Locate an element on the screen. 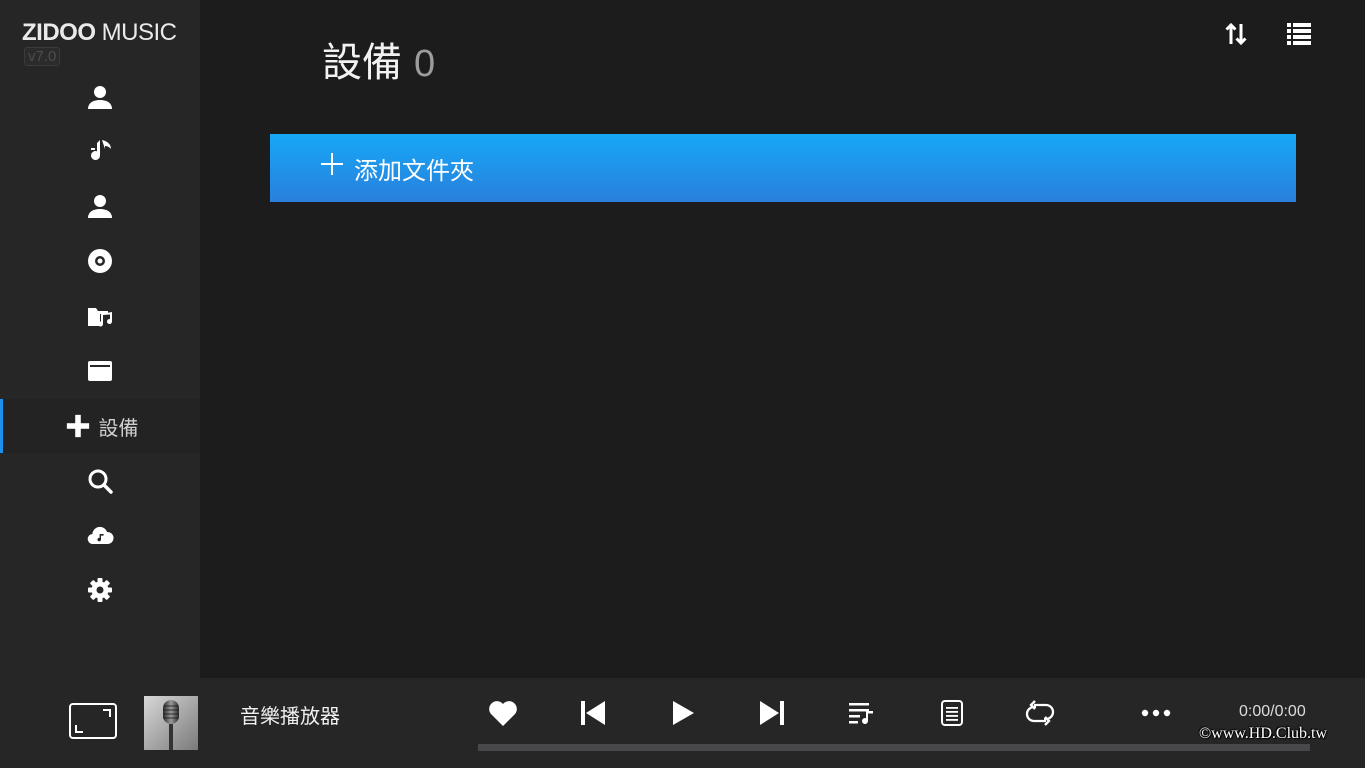 The height and width of the screenshot is (768, 1365). music-folder-icon is located at coordinates (100, 317).